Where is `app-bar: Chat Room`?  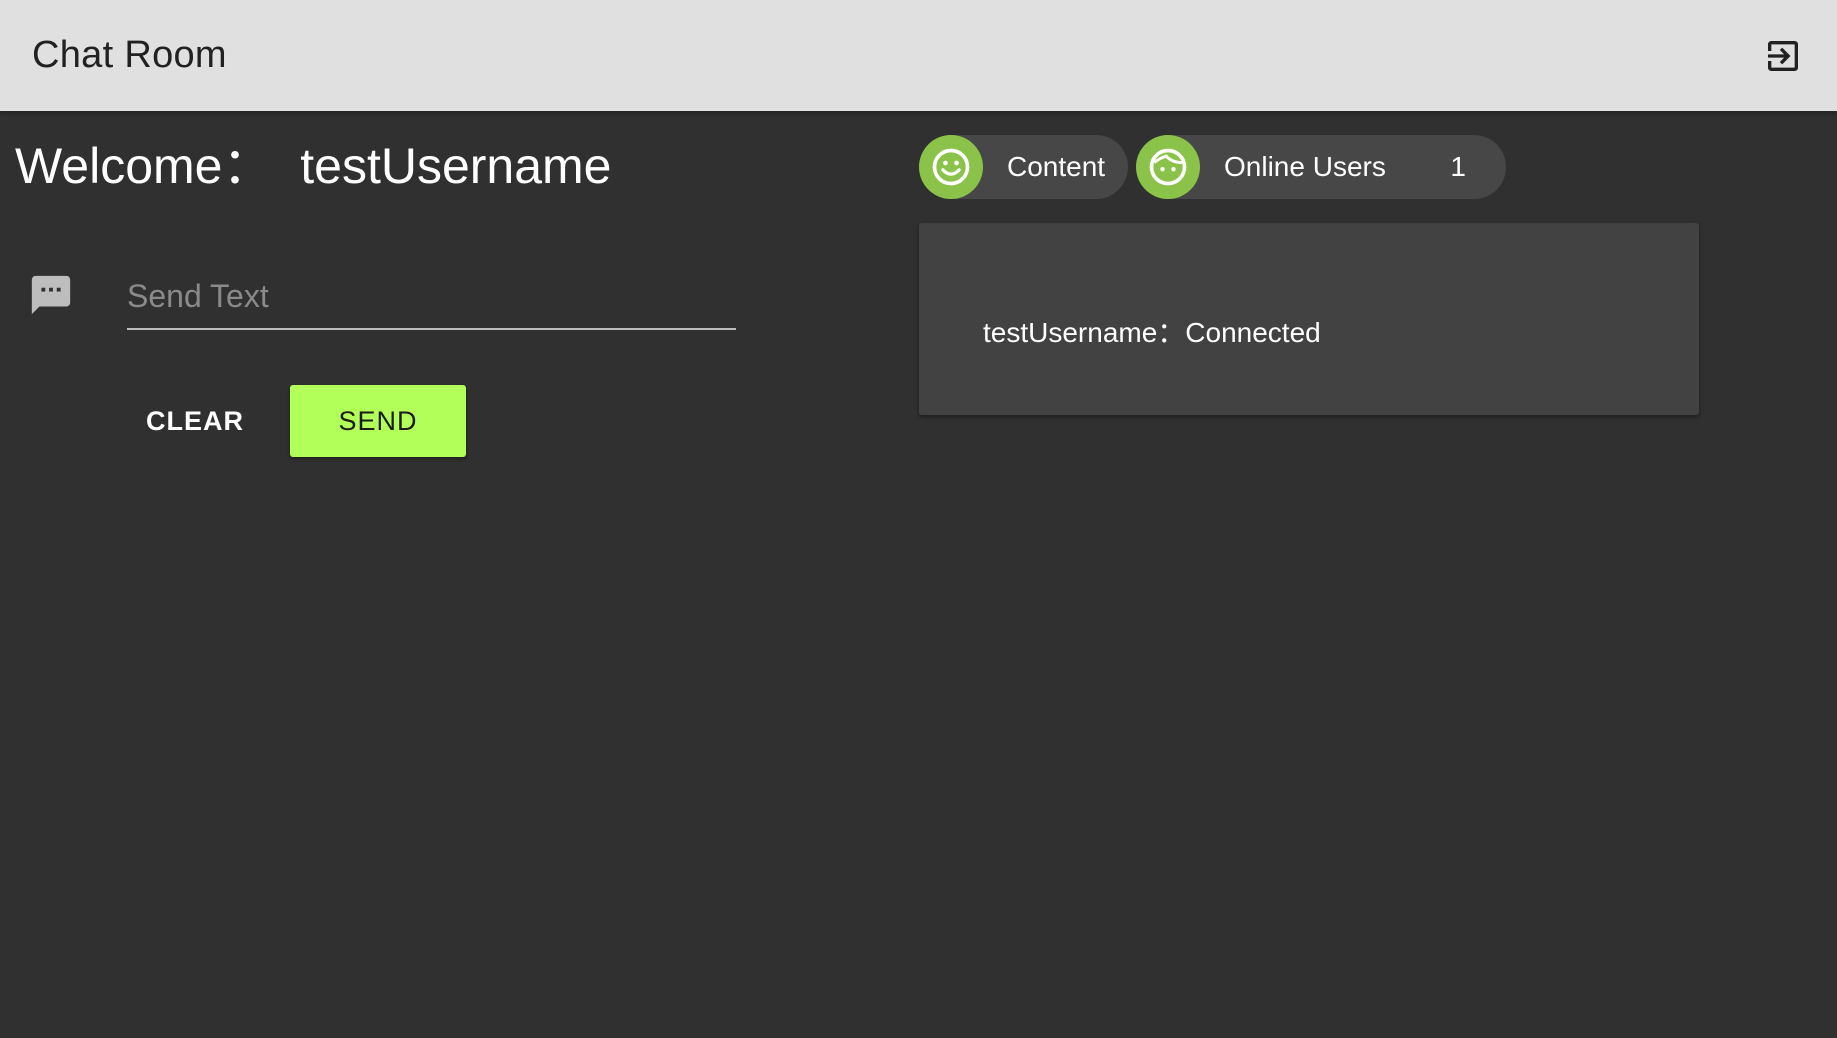 app-bar: Chat Room is located at coordinates (918, 55).